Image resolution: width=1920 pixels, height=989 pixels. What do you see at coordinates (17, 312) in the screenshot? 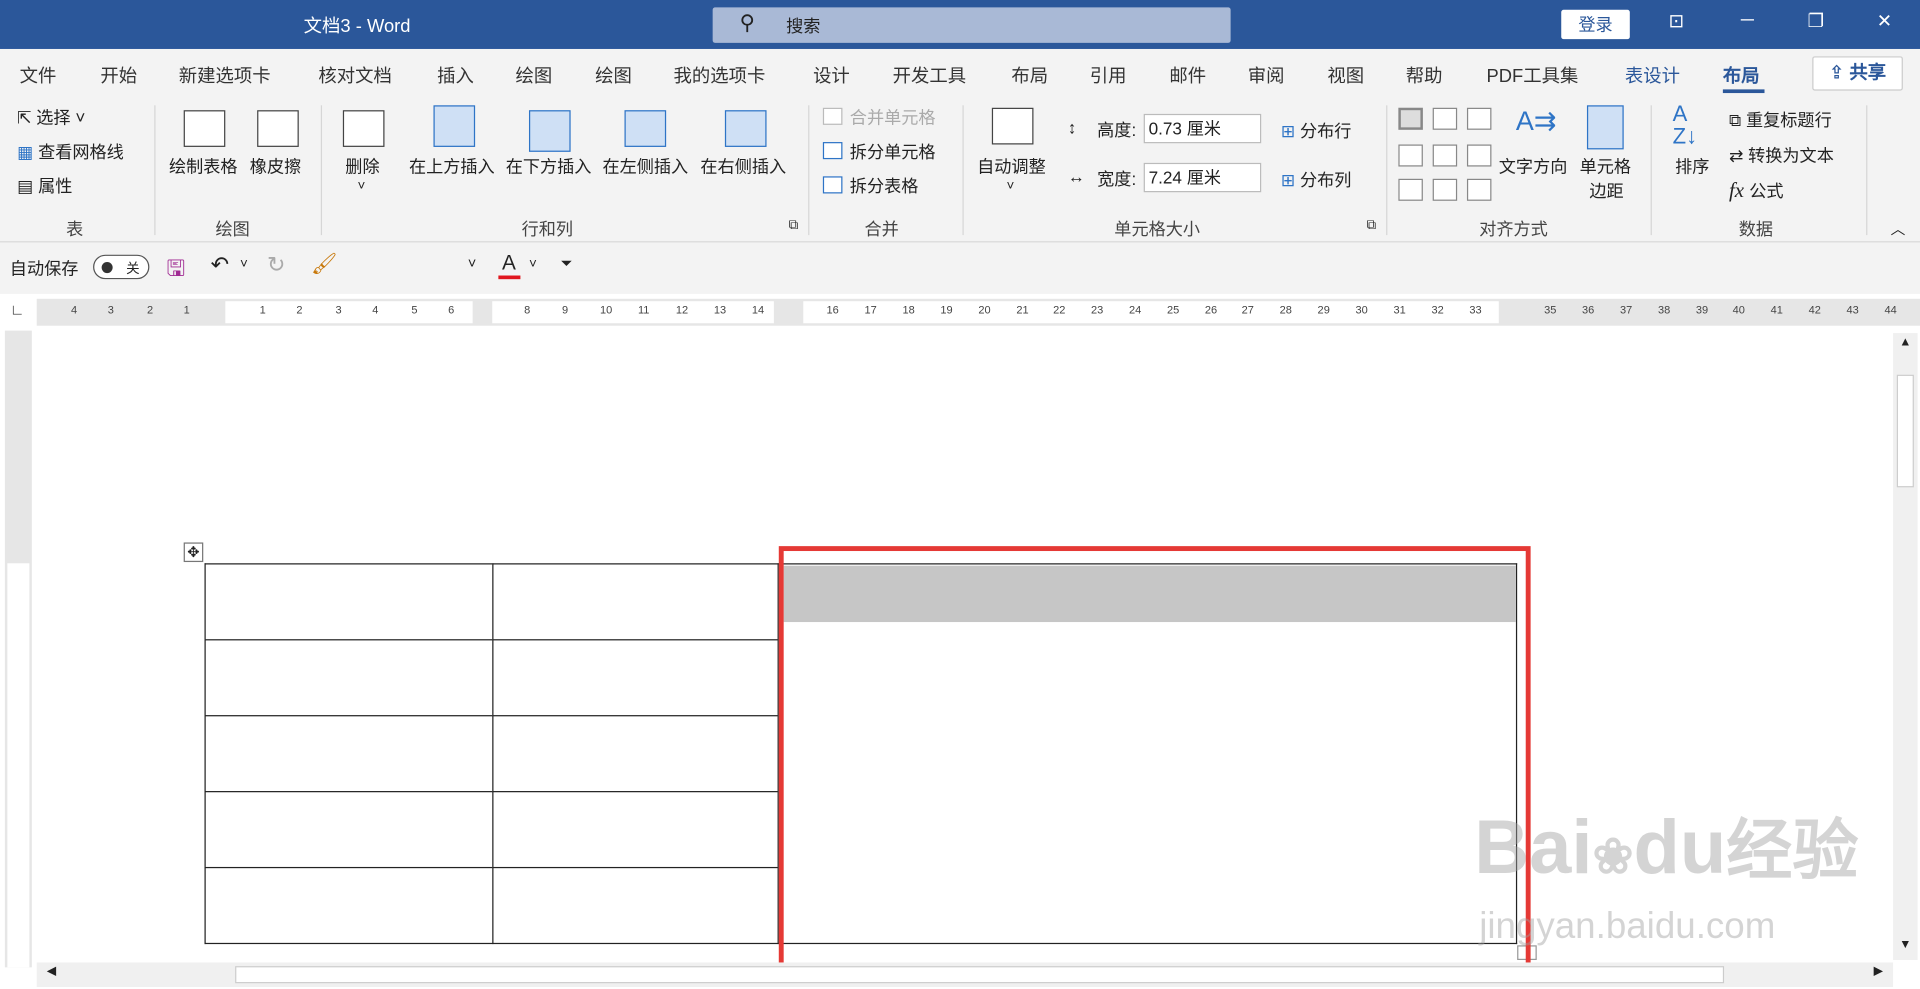
I see `tab-selector-icon: ∟` at bounding box center [17, 312].